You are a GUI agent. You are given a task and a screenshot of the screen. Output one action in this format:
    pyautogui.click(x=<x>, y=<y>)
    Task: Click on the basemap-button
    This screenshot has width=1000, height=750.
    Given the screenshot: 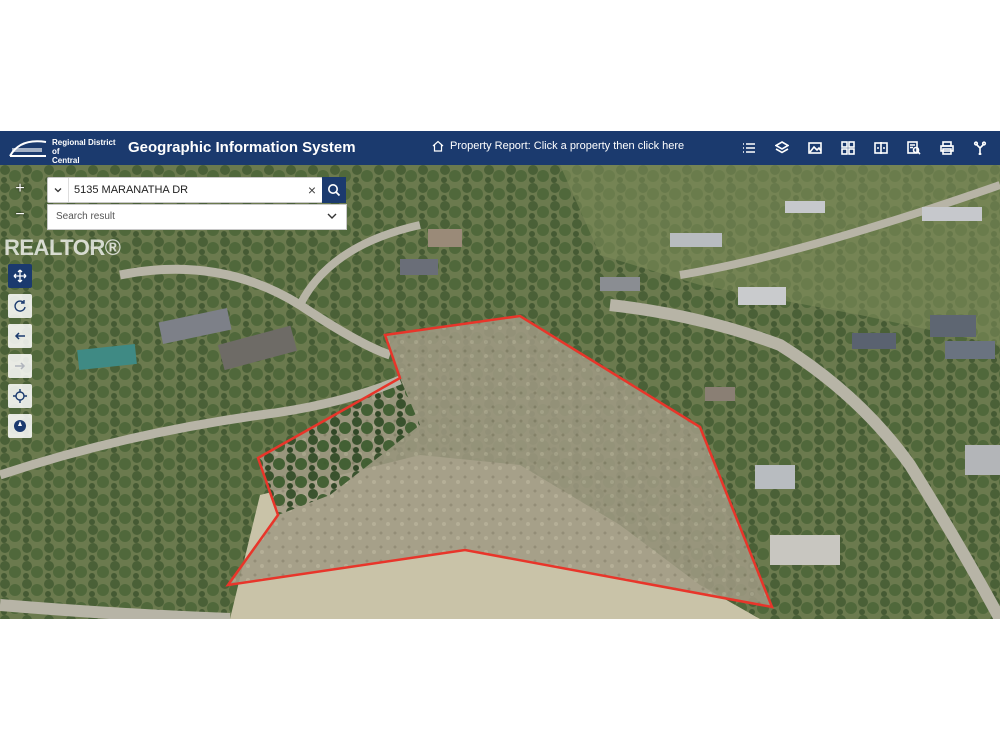 What is the action you would take?
    pyautogui.click(x=815, y=148)
    